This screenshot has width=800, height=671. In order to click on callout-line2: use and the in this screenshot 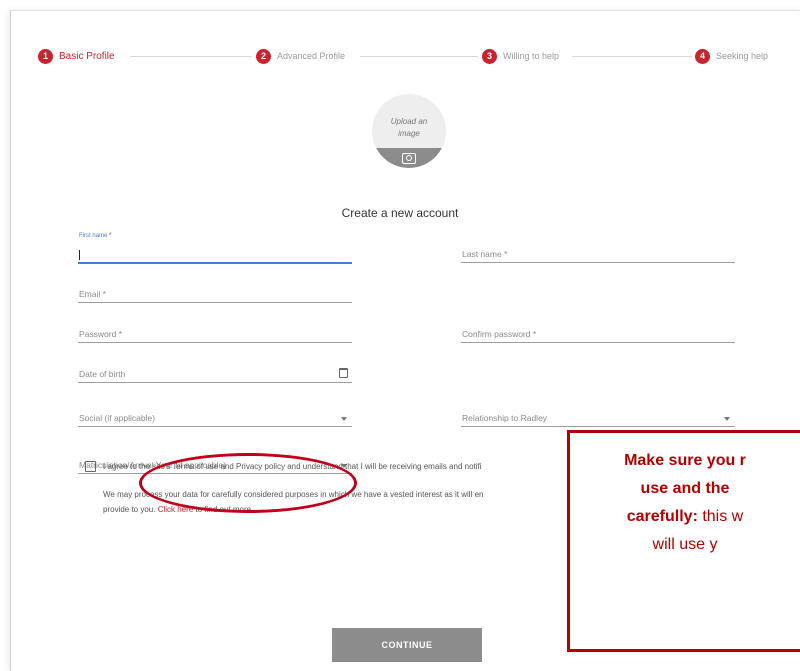, I will do `click(685, 488)`.